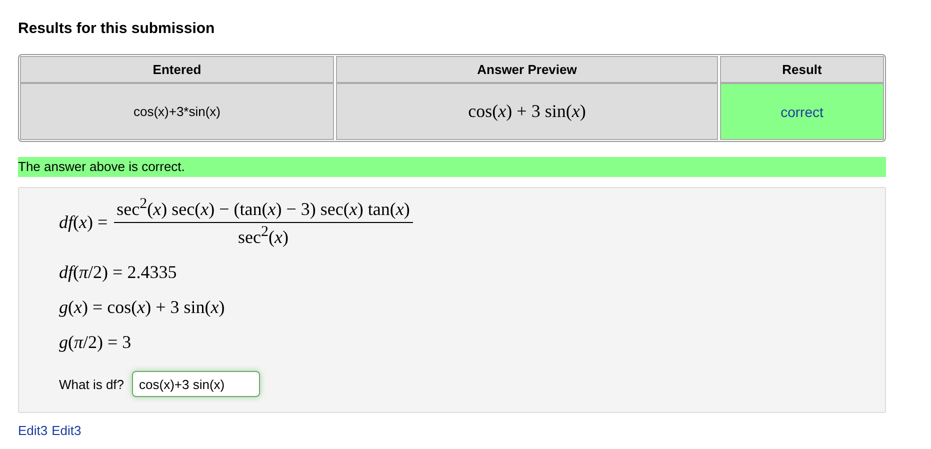  Describe the element at coordinates (452, 167) in the screenshot. I see `result-message: The answer above is correct.` at that location.